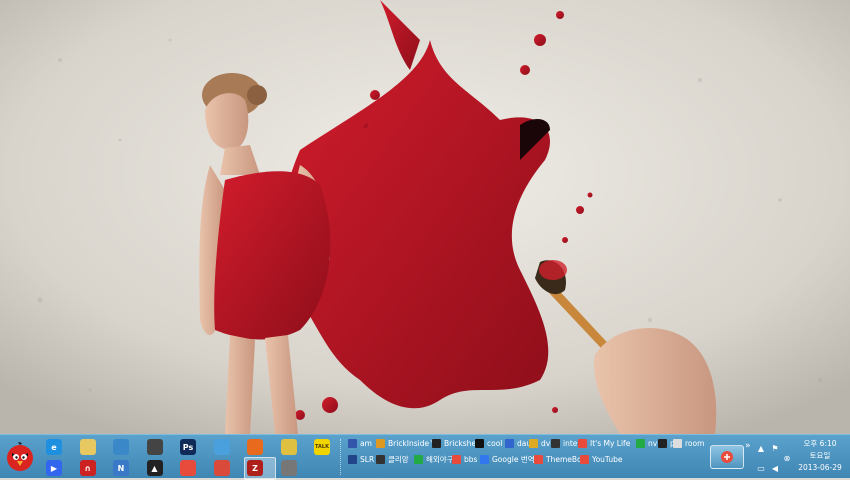 Image resolution: width=850 pixels, height=480 pixels. I want to click on overflow-chevron-icon: », so click(748, 446).